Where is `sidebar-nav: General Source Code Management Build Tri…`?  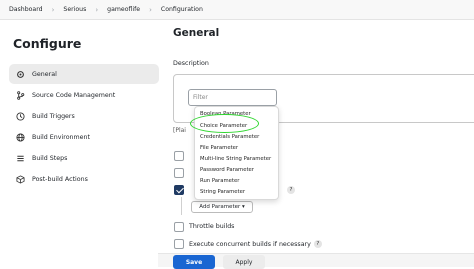
sidebar-nav: General Source Code Management Build Tri… is located at coordinates (84, 127).